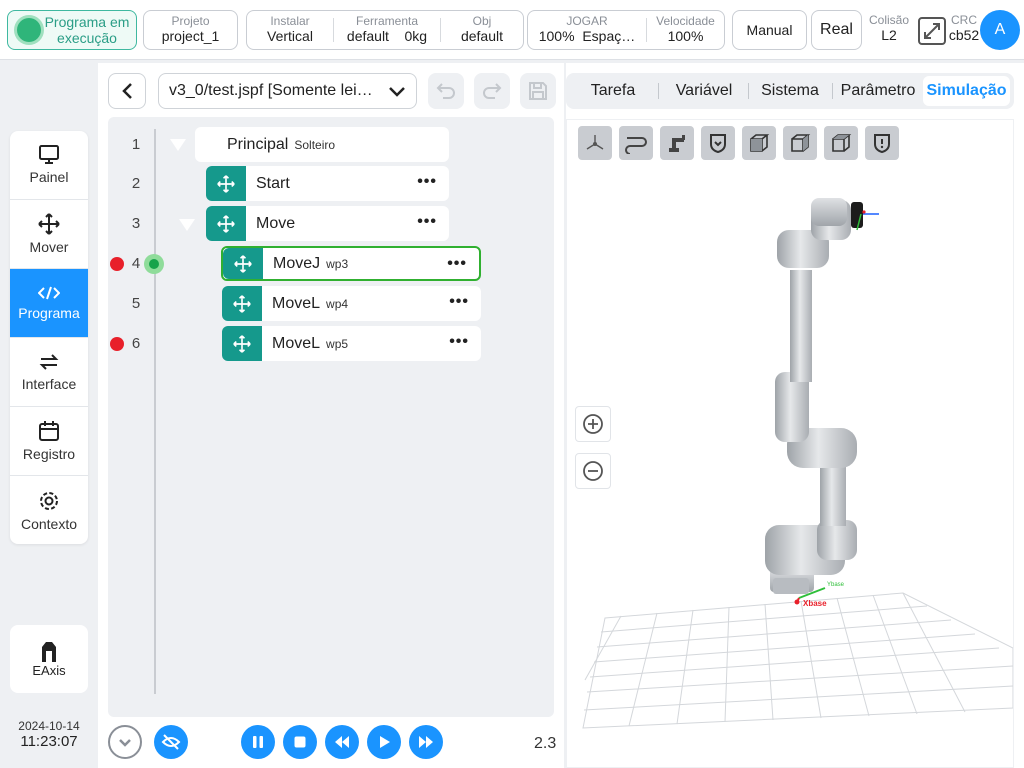 The image size is (1024, 768). What do you see at coordinates (154, 264) in the screenshot?
I see `current-line-indicator` at bounding box center [154, 264].